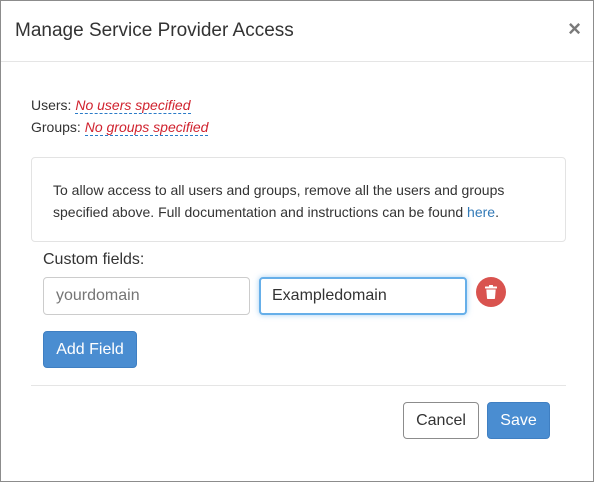 The width and height of the screenshot is (594, 482). I want to click on users-line: Users: No users specified, so click(111, 105).